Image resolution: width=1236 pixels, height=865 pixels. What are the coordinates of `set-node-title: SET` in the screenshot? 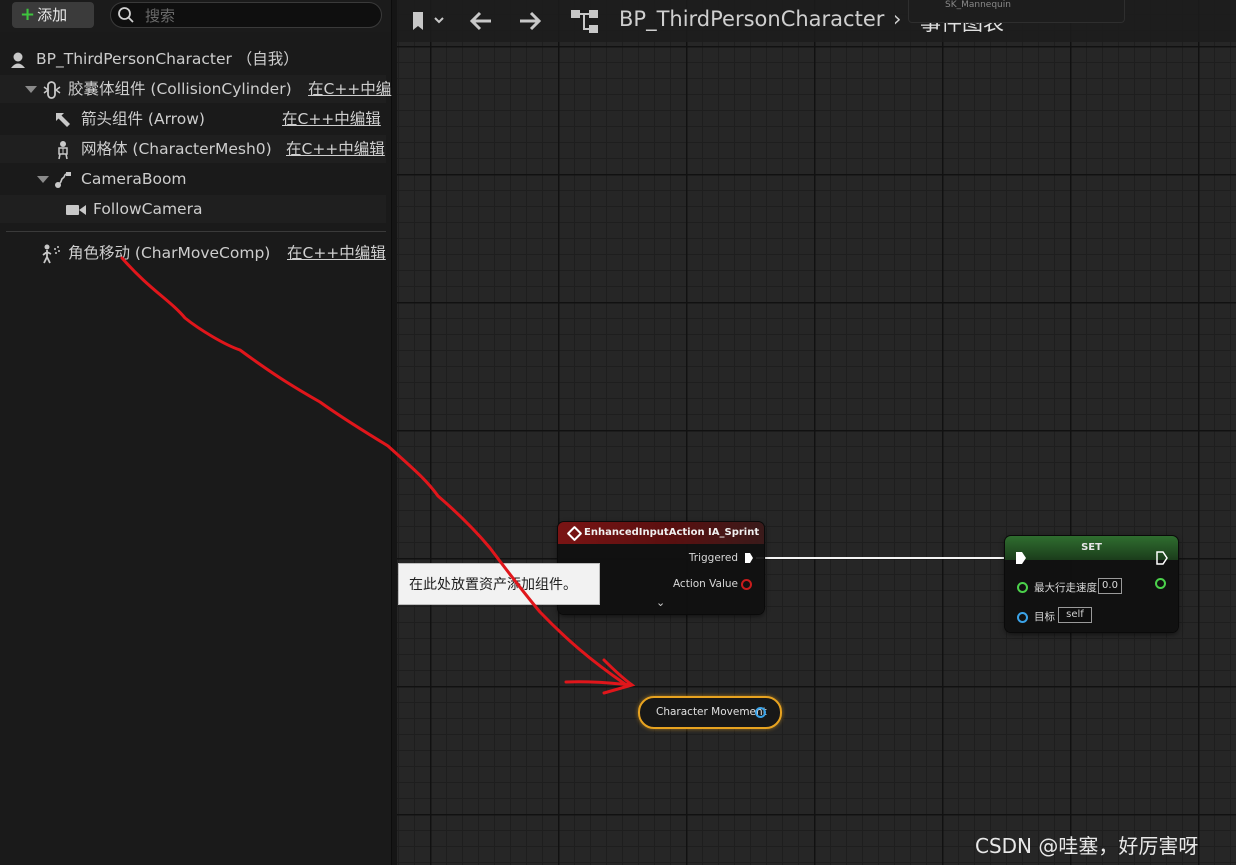 It's located at (1091, 547).